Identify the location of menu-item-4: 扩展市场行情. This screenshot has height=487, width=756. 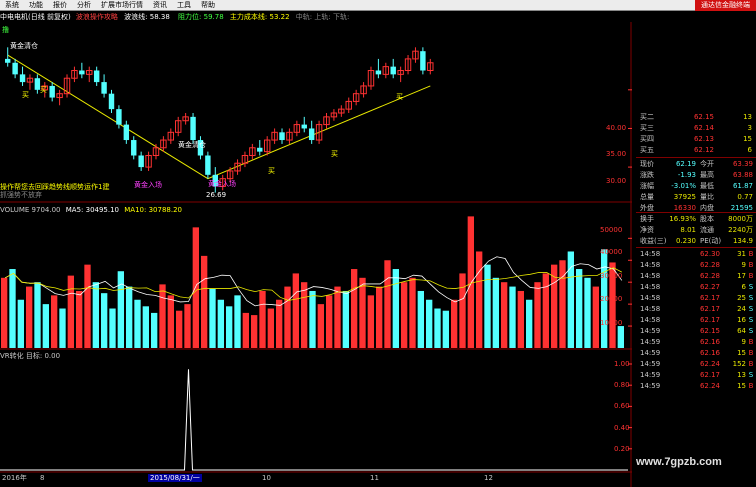
(122, 5).